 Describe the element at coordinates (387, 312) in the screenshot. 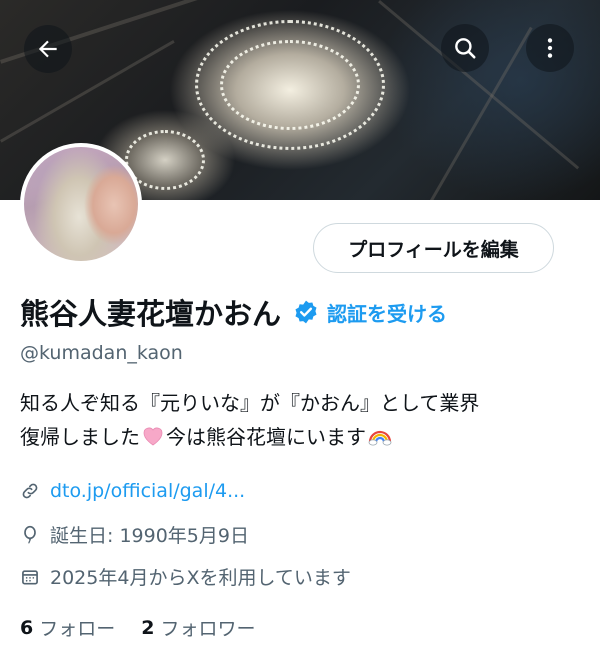

I see `get-verified-link: 認証を受ける` at that location.